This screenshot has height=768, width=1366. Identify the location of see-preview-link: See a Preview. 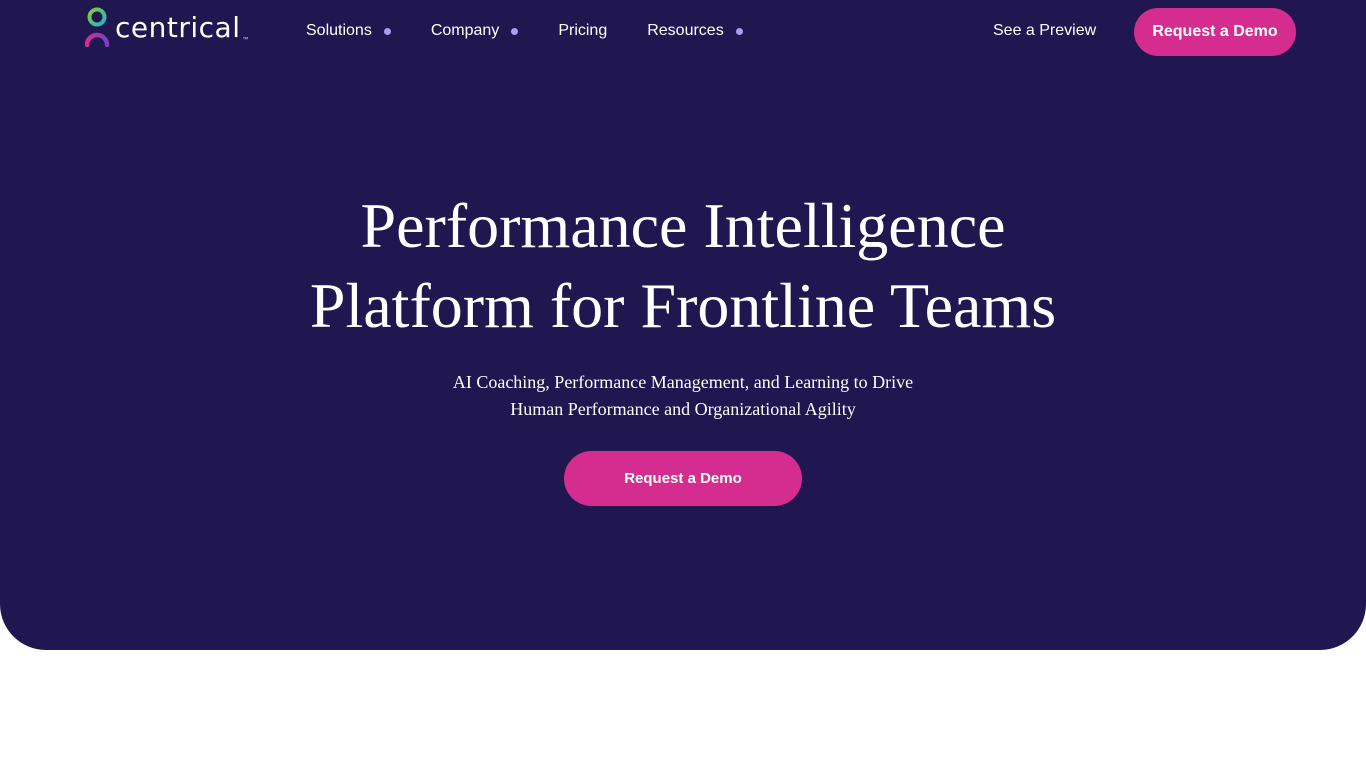
(1044, 31).